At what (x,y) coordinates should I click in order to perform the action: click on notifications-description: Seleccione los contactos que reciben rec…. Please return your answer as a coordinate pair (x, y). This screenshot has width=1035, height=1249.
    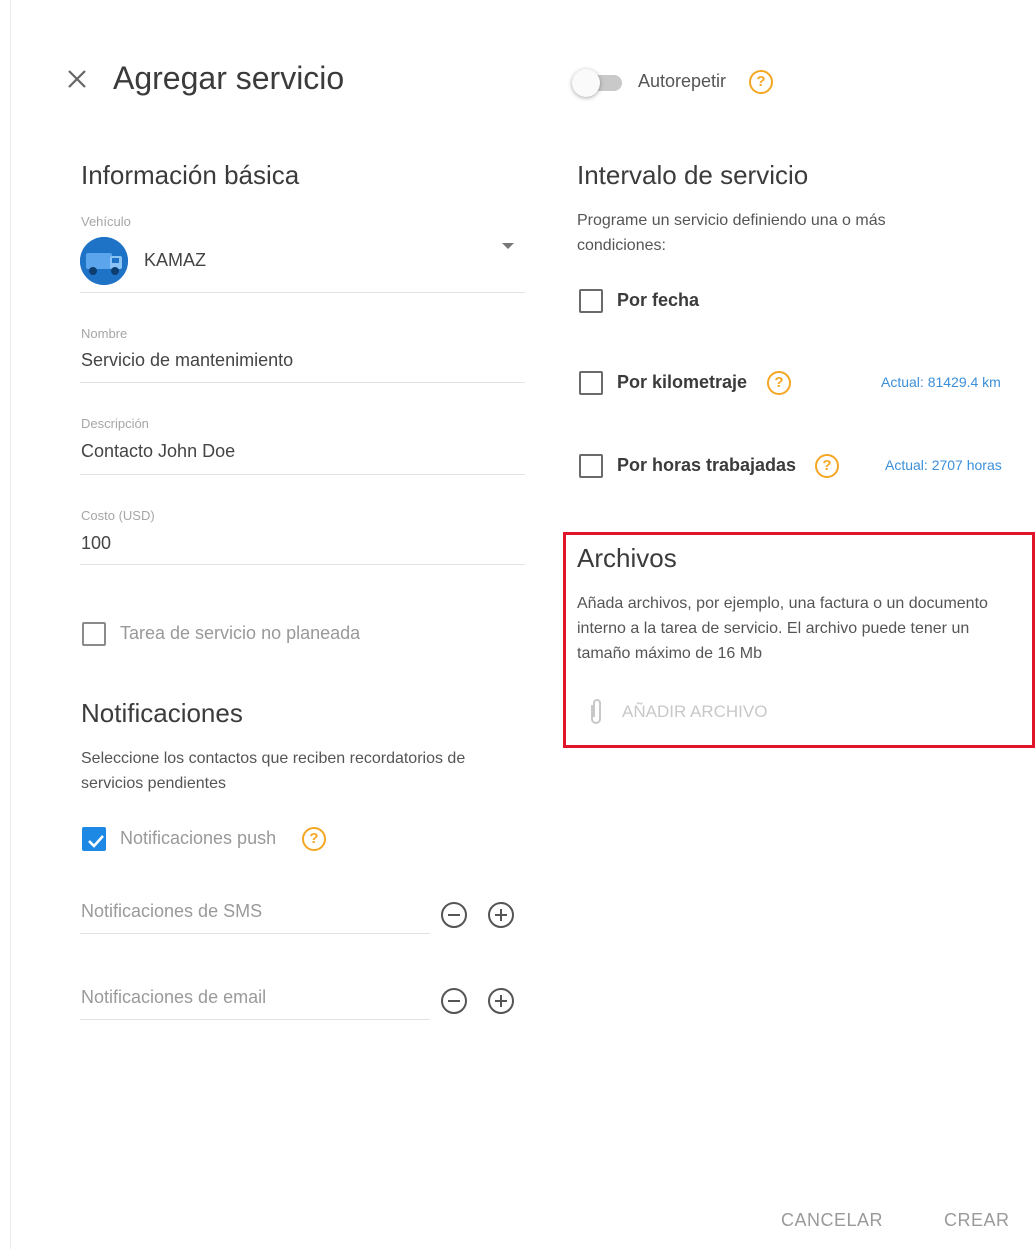
    Looking at the image, I should click on (273, 771).